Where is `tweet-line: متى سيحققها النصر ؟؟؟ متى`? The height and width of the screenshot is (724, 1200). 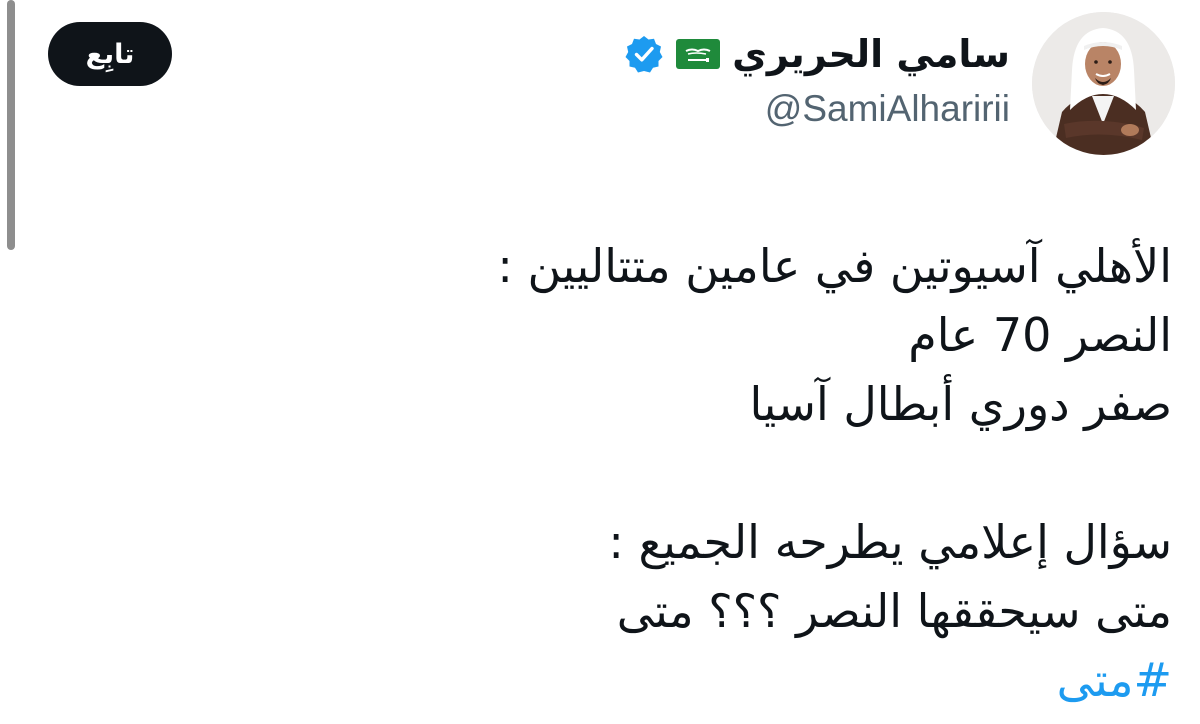
tweet-line: متى سيحققها النصر ؟؟؟ متى is located at coordinates (894, 611).